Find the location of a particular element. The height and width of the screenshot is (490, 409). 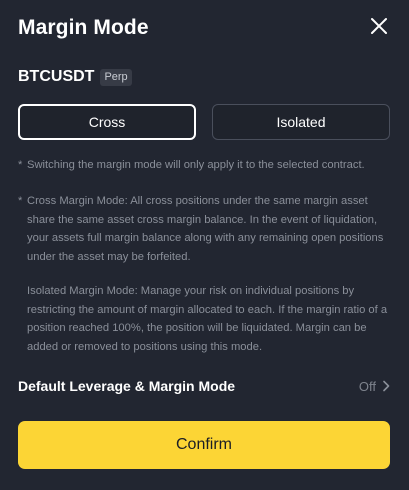

isolated-mode-button: Isolated is located at coordinates (301, 122).